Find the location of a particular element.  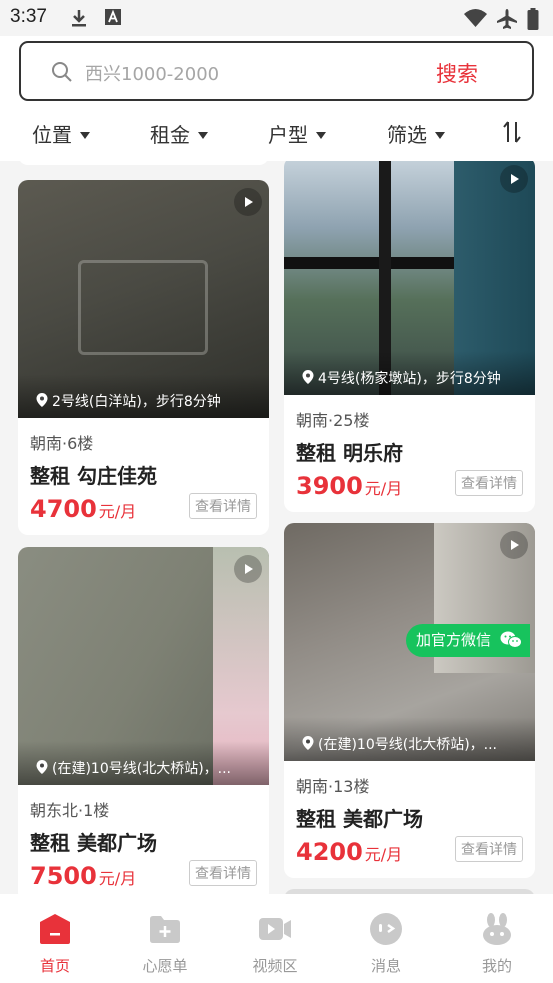

filter-label: 位置 is located at coordinates (52, 135).